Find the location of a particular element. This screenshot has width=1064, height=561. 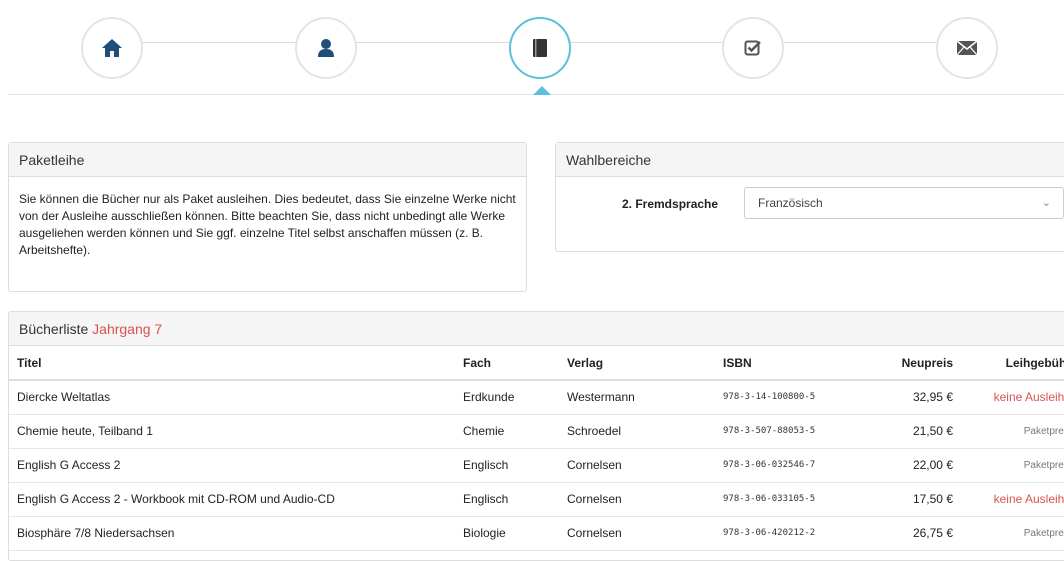

paketleihe-title: Paketleihe is located at coordinates (267, 160).